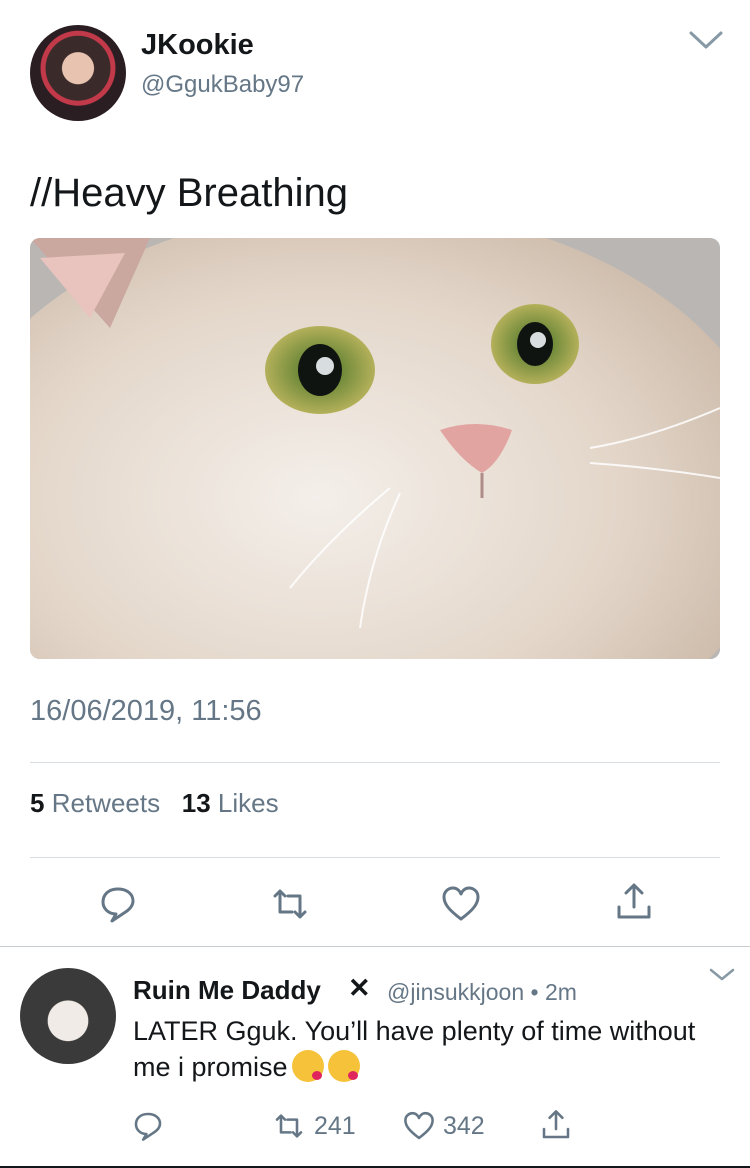 This screenshot has width=750, height=1168. I want to click on author-handle: @GgukBaby97, so click(222, 85).